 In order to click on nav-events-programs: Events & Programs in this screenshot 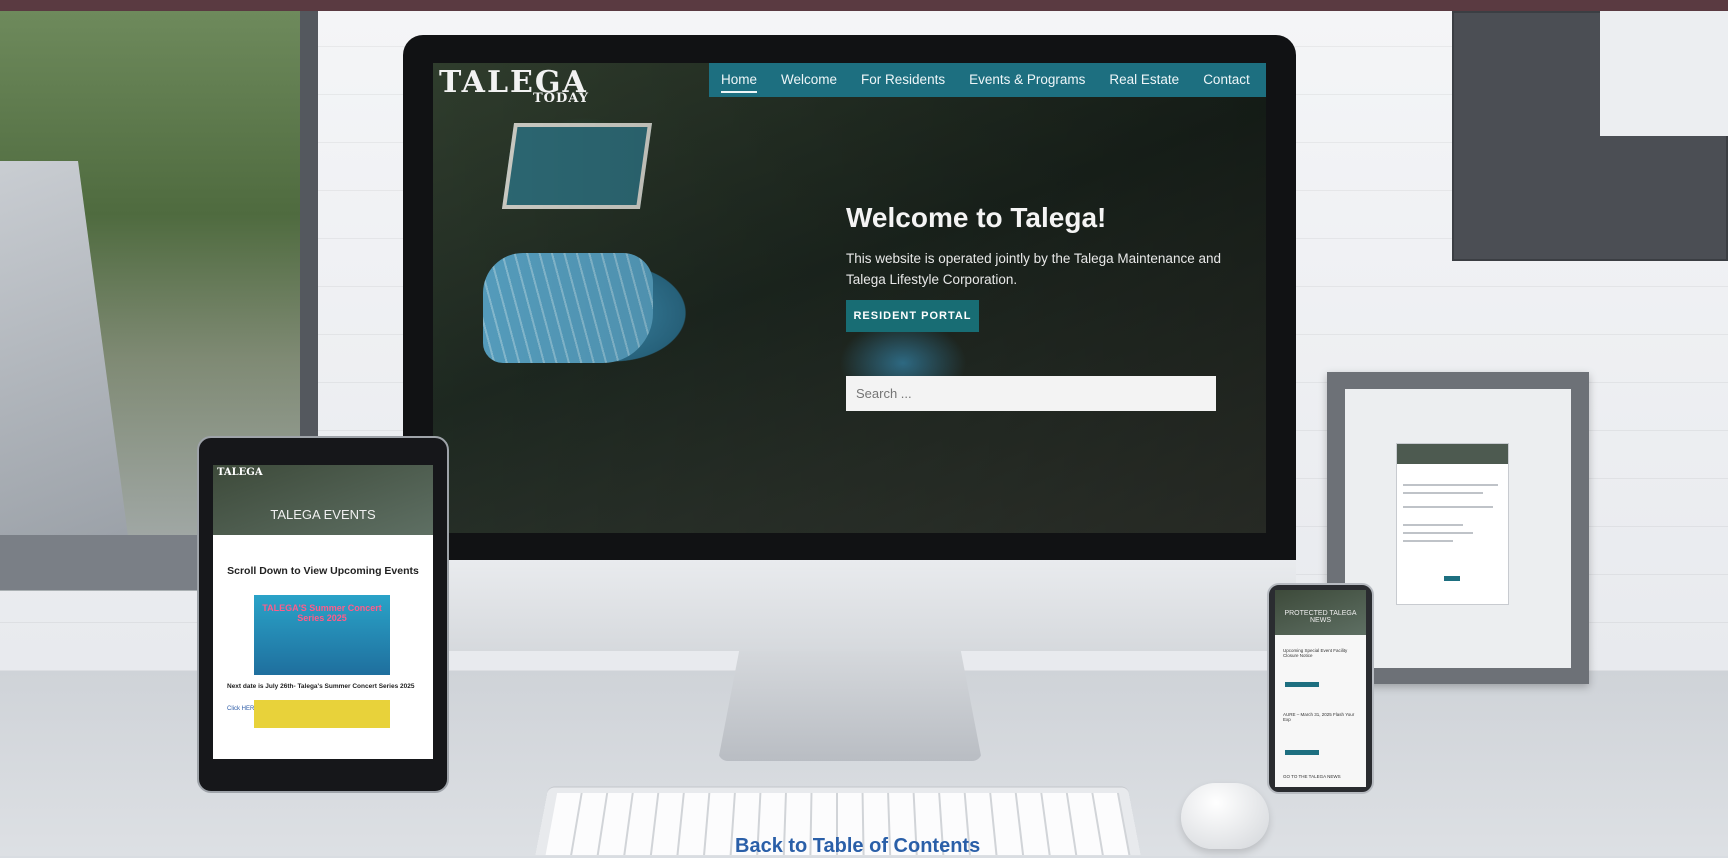, I will do `click(1027, 80)`.